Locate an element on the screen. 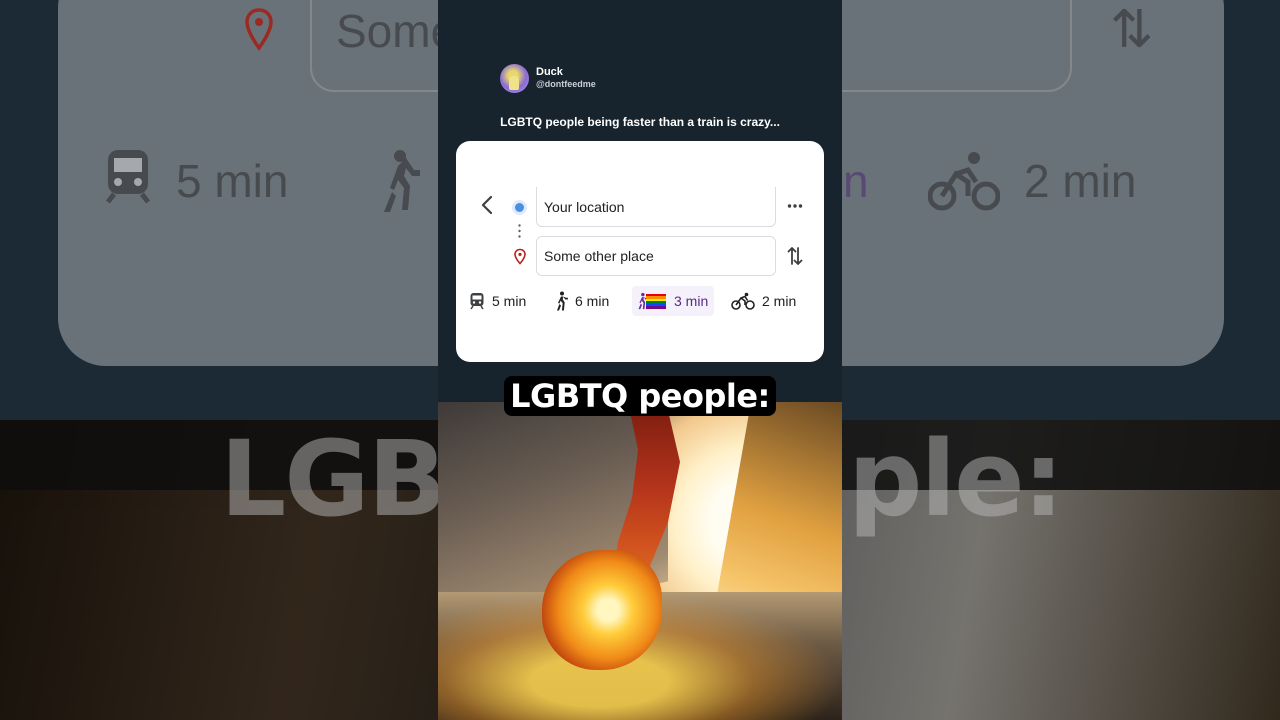 This screenshot has width=1280, height=720. author-names: Duck @dontfeedme is located at coordinates (566, 78).